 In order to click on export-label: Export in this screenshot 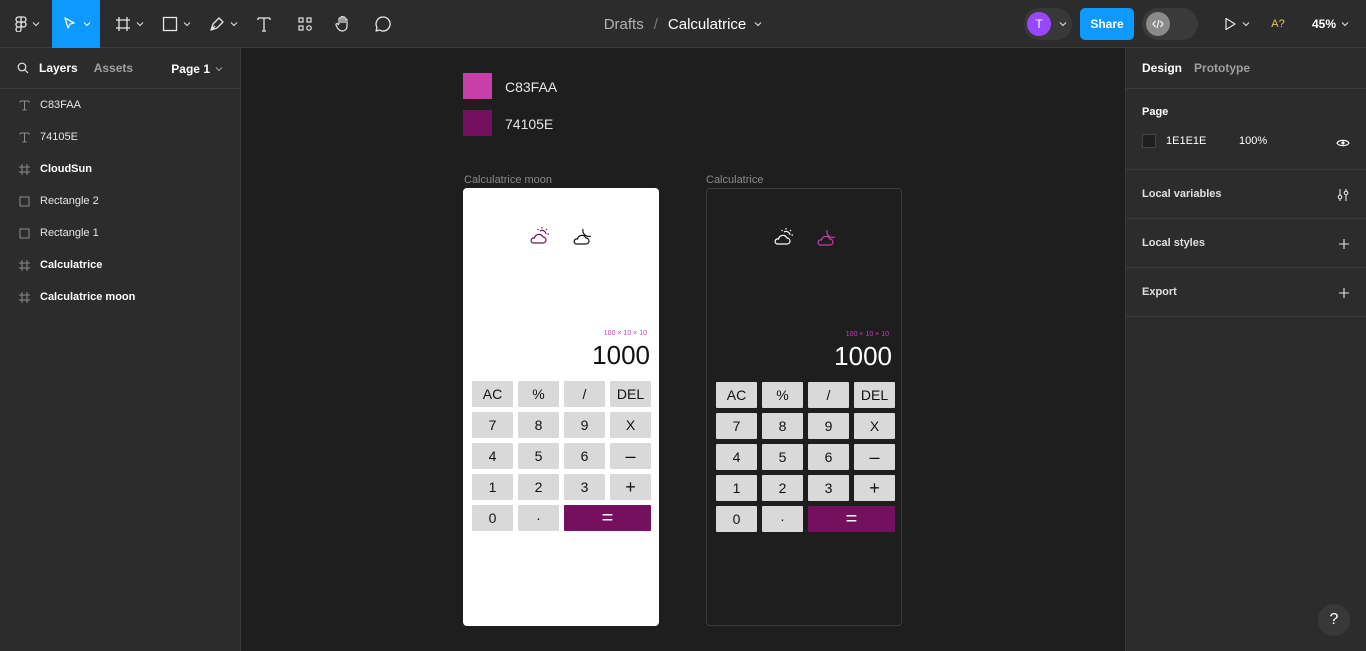, I will do `click(1159, 292)`.